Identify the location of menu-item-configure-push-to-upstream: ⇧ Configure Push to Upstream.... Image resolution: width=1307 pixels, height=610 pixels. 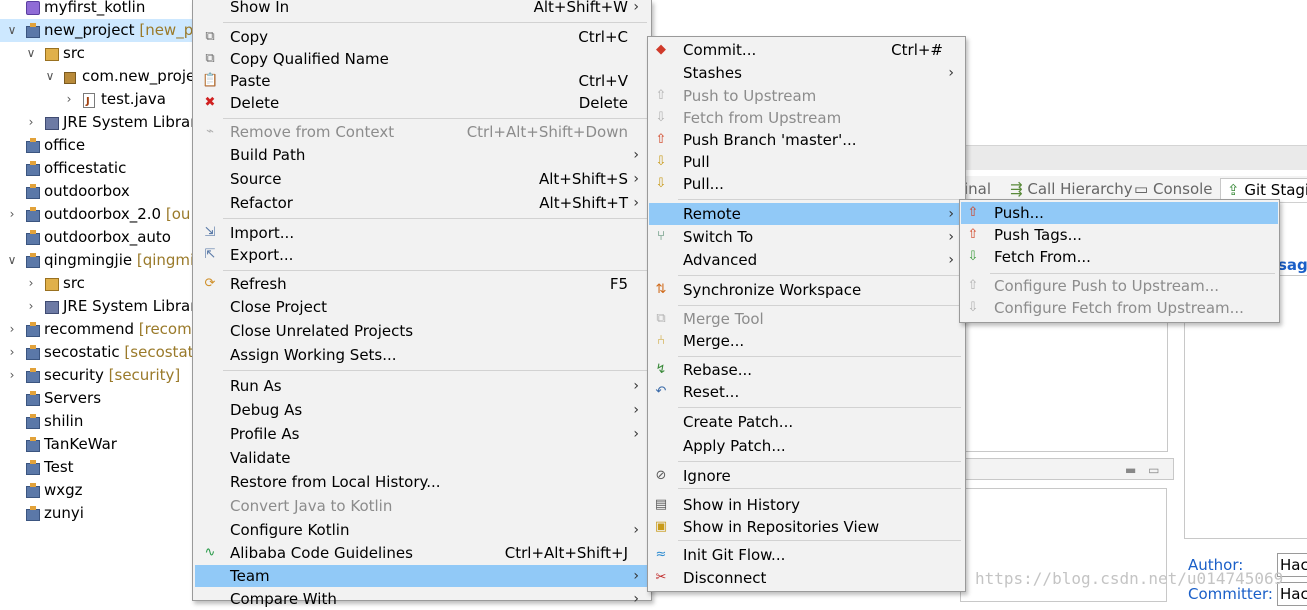
(1119, 286).